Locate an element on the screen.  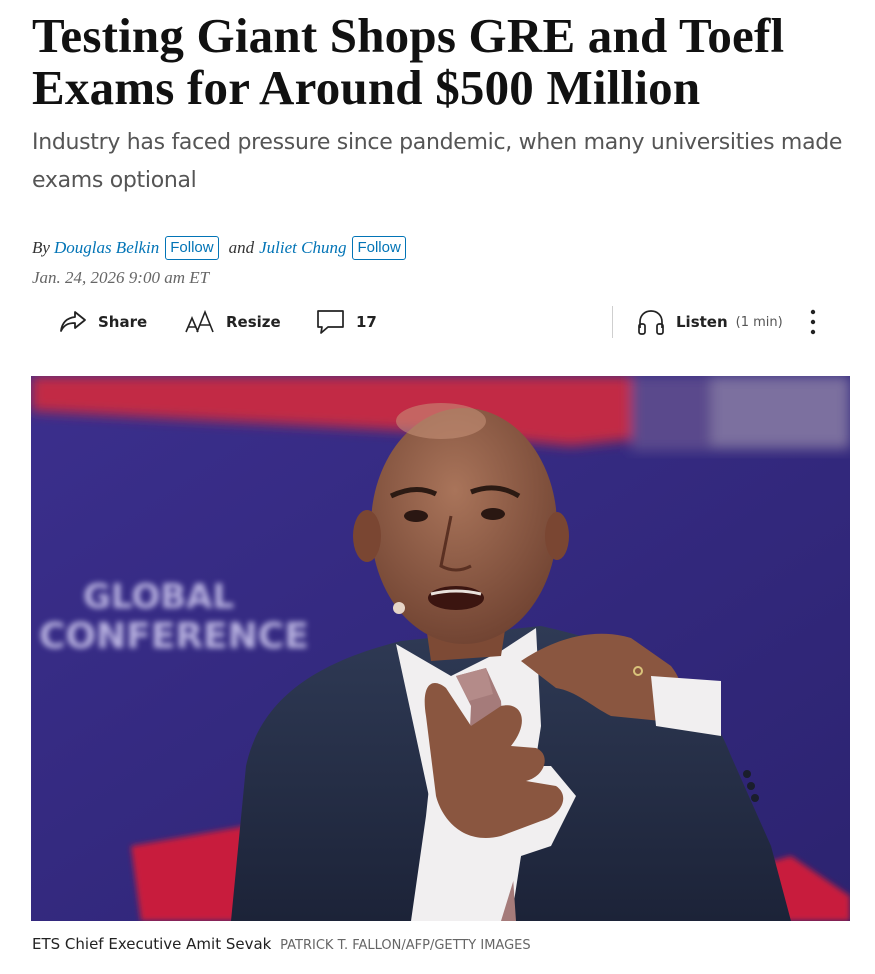
headset-mic is located at coordinates (399, 608).